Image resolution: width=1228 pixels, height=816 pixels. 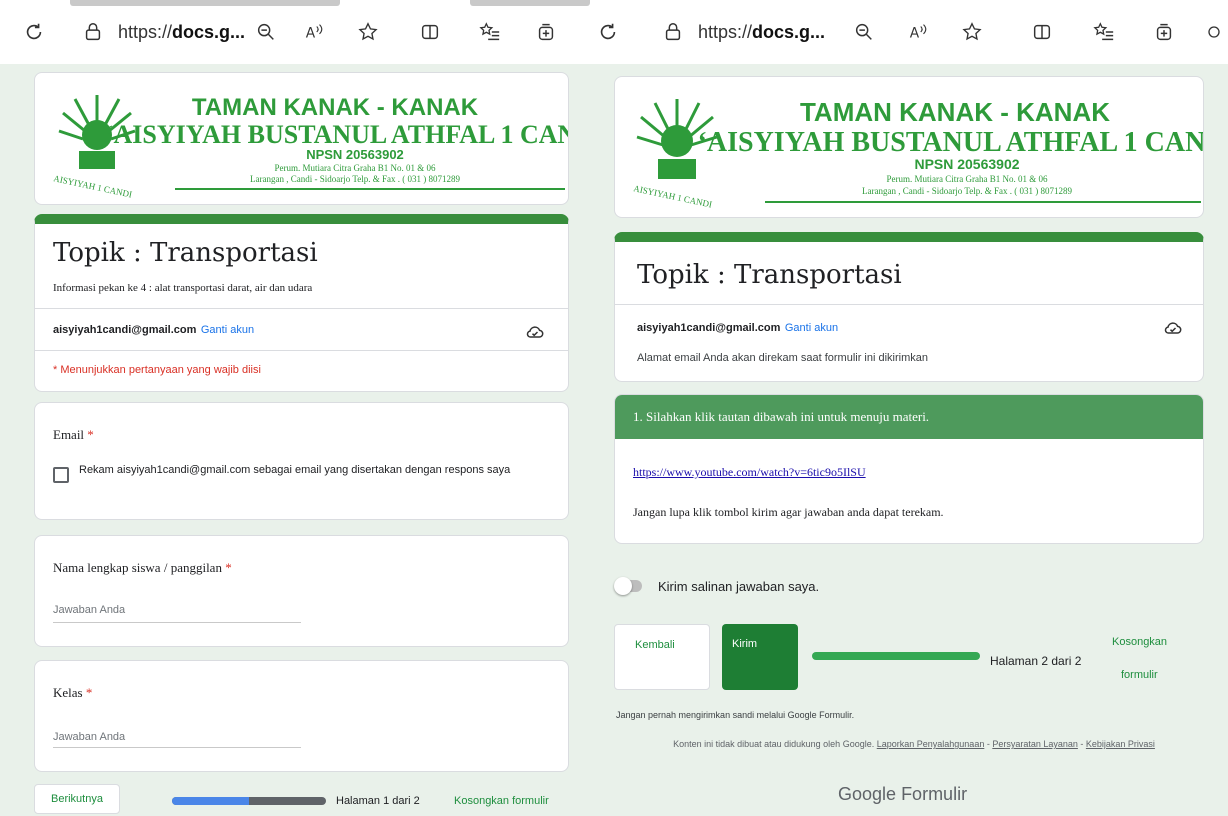 What do you see at coordinates (89, 737) in the screenshot?
I see `class-answer-input: Jawaban Anda` at bounding box center [89, 737].